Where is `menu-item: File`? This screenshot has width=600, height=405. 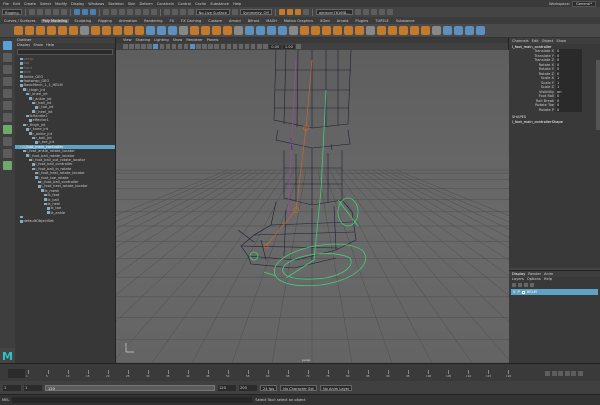 menu-item: File is located at coordinates (6, 4).